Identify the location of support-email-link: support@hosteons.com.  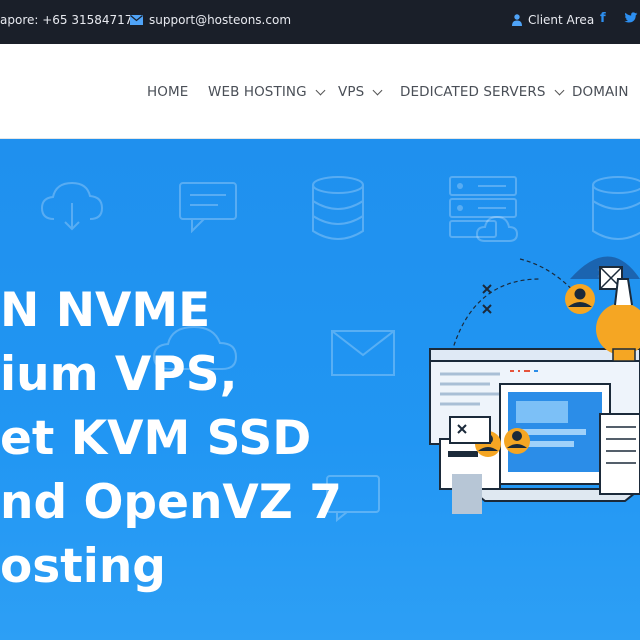
(210, 20).